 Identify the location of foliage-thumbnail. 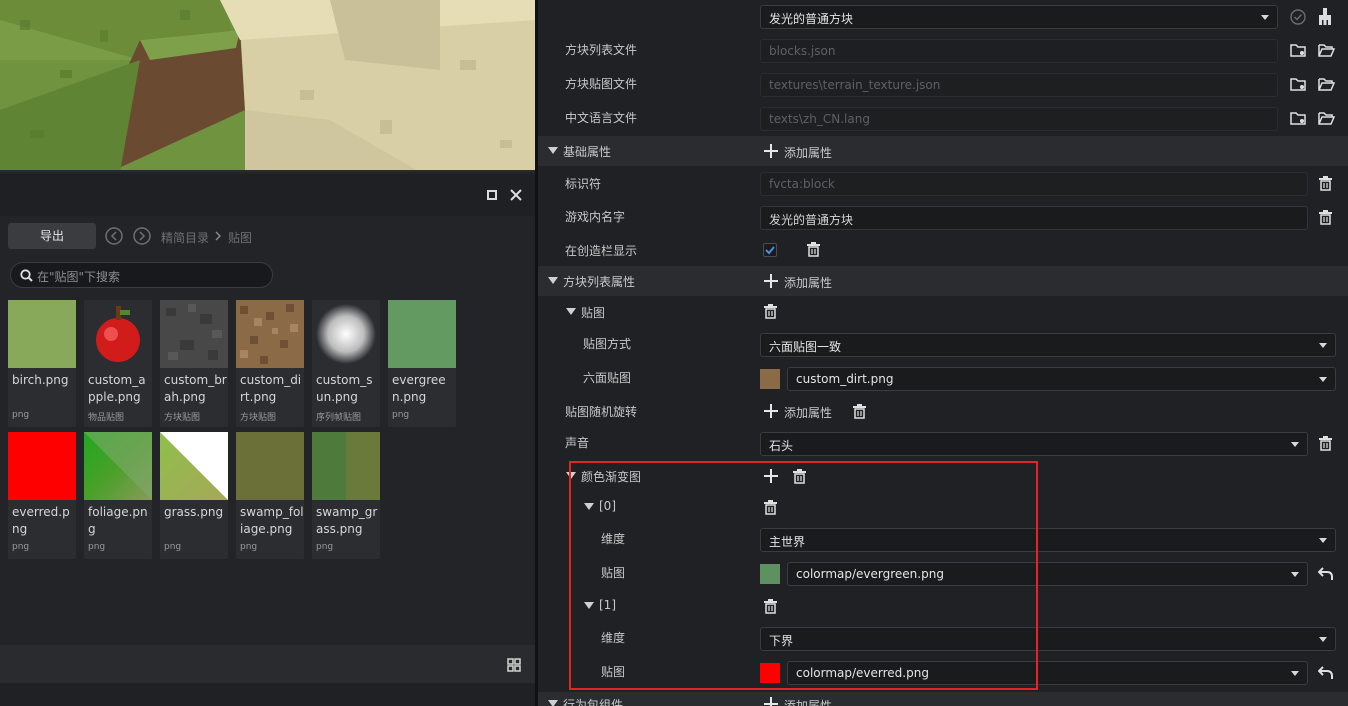
(118, 466).